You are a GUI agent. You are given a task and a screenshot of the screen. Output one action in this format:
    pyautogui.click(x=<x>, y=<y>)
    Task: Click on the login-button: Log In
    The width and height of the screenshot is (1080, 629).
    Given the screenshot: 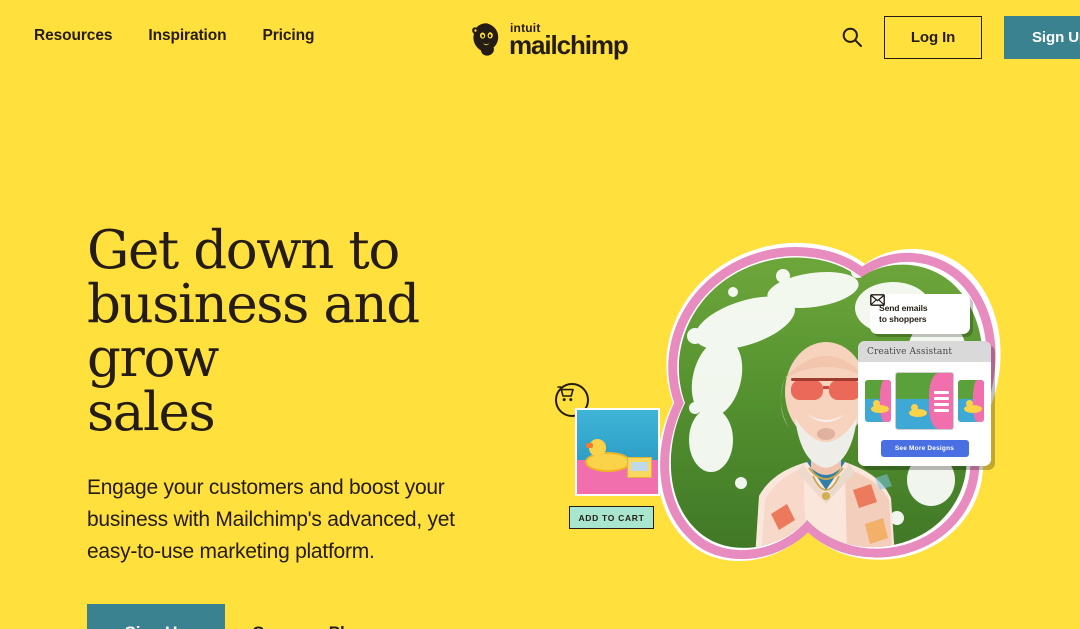 What is the action you would take?
    pyautogui.click(x=933, y=37)
    